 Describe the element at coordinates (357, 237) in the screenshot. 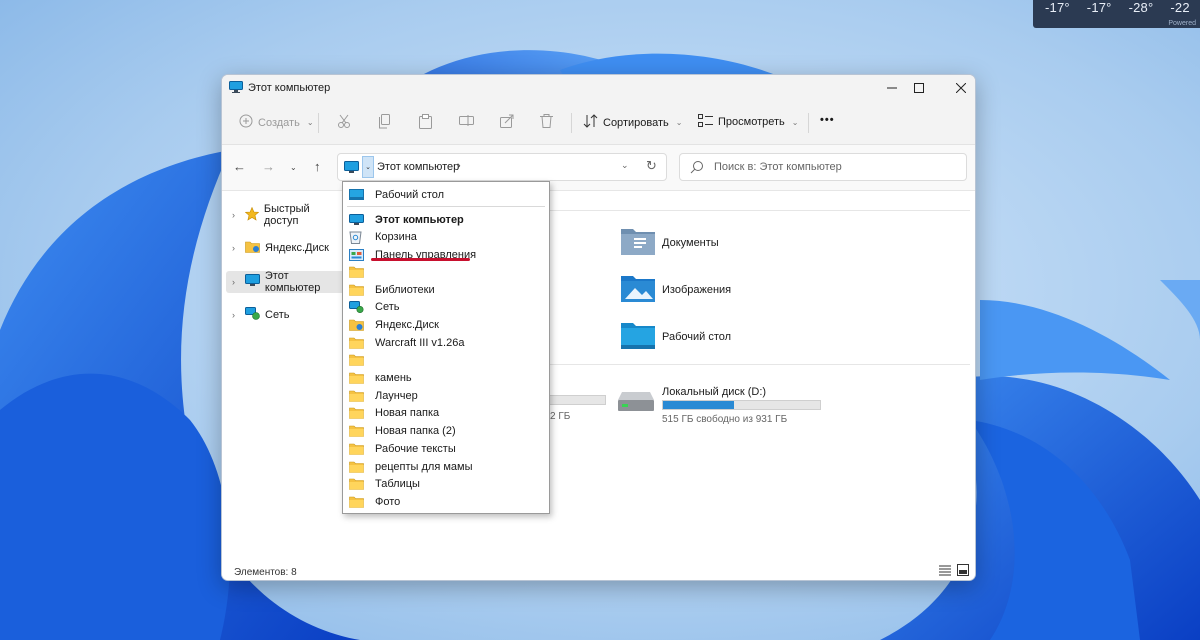

I see `recycle-bin-icon` at that location.